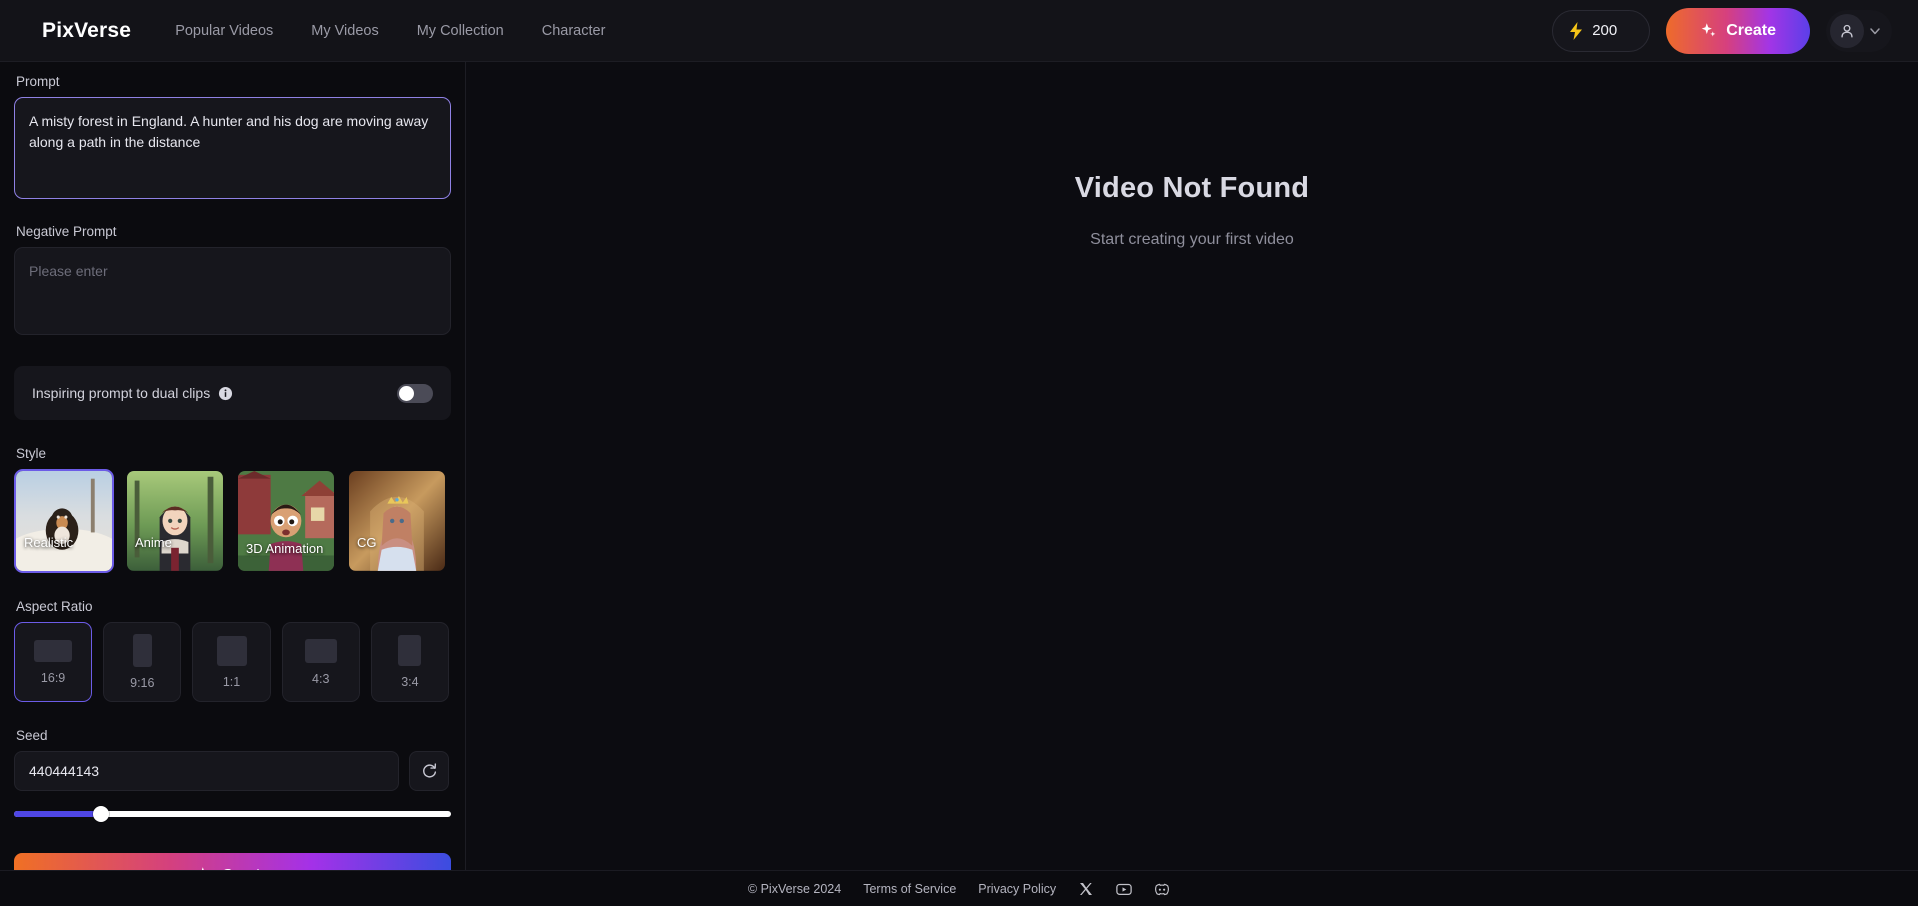 Image resolution: width=1918 pixels, height=906 pixels. What do you see at coordinates (207, 771) in the screenshot?
I see `seed-input` at bounding box center [207, 771].